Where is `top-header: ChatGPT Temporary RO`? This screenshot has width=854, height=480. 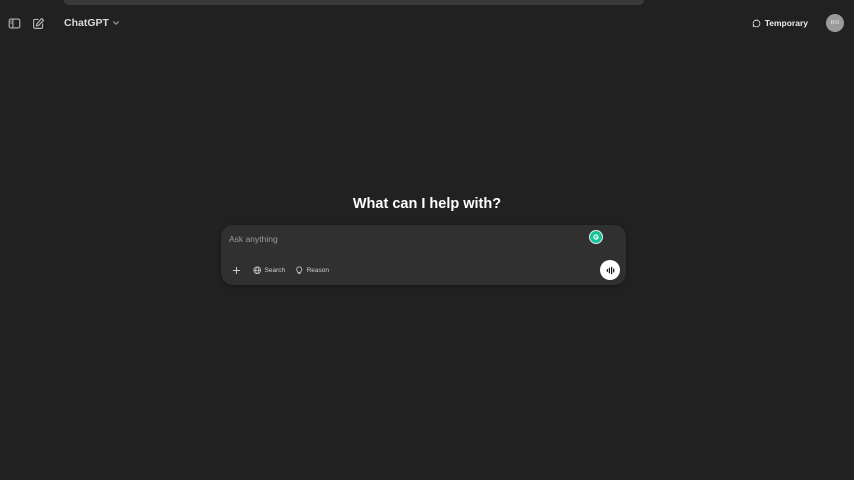
top-header: ChatGPT Temporary RO is located at coordinates (427, 23).